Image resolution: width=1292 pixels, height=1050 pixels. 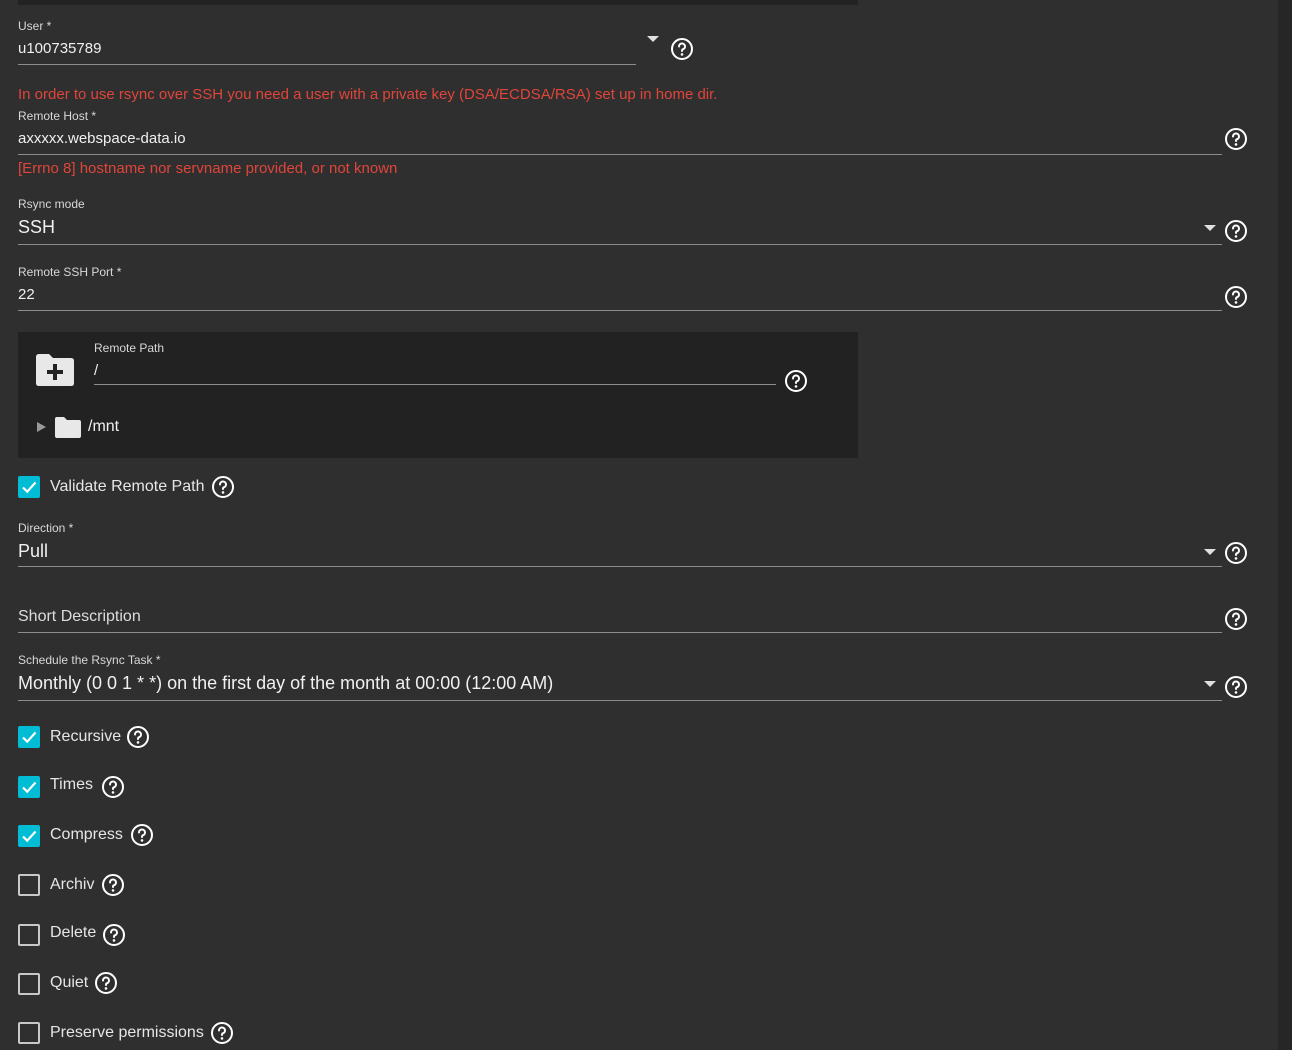 What do you see at coordinates (41, 426) in the screenshot?
I see `triangle-right-icon` at bounding box center [41, 426].